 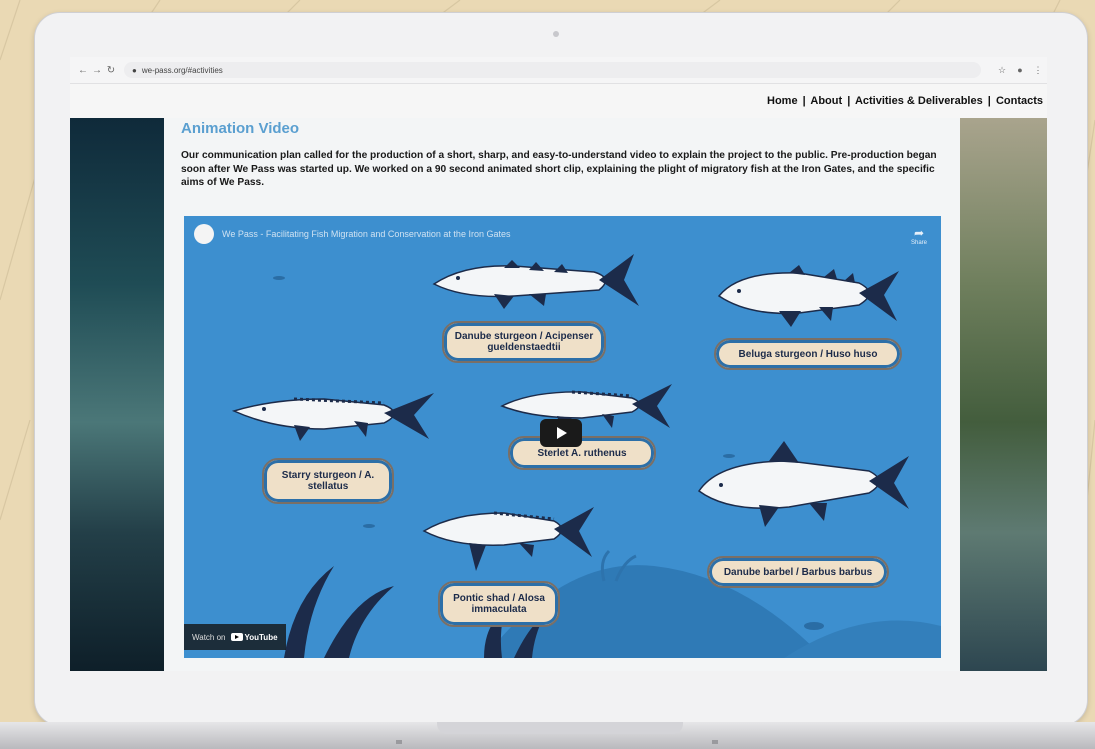 I want to click on nav-home: Home, so click(x=782, y=101).